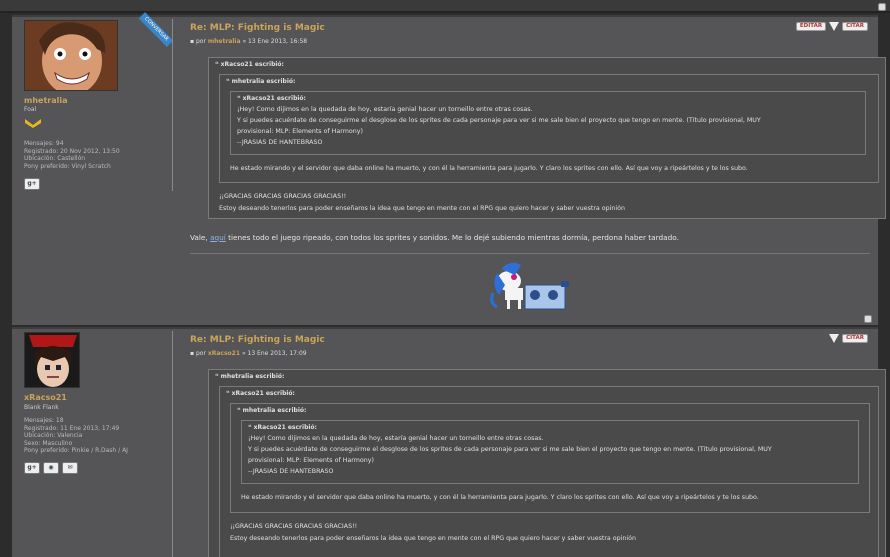 Image resolution: width=890 pixels, height=557 pixels. I want to click on post-actions: EDITAR CITAR, so click(831, 26).